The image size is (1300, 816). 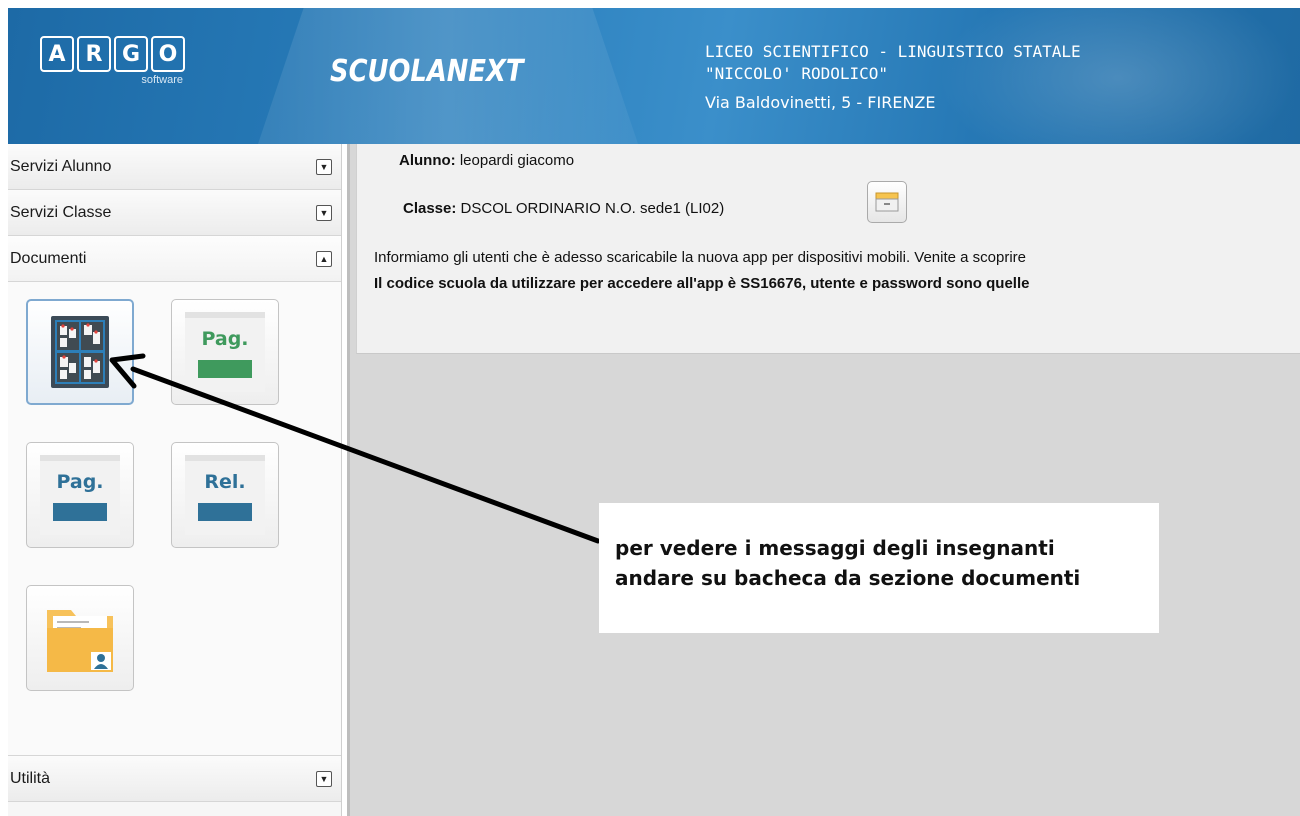 I want to click on callout-line: per vedere i messaggi degli insegnanti, so click(x=835, y=548).